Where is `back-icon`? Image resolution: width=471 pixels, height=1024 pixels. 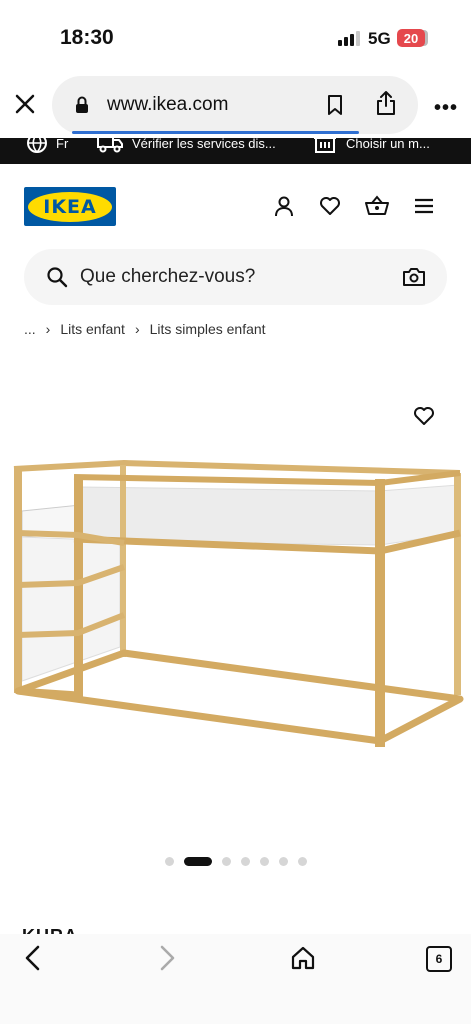 back-icon is located at coordinates (33, 960).